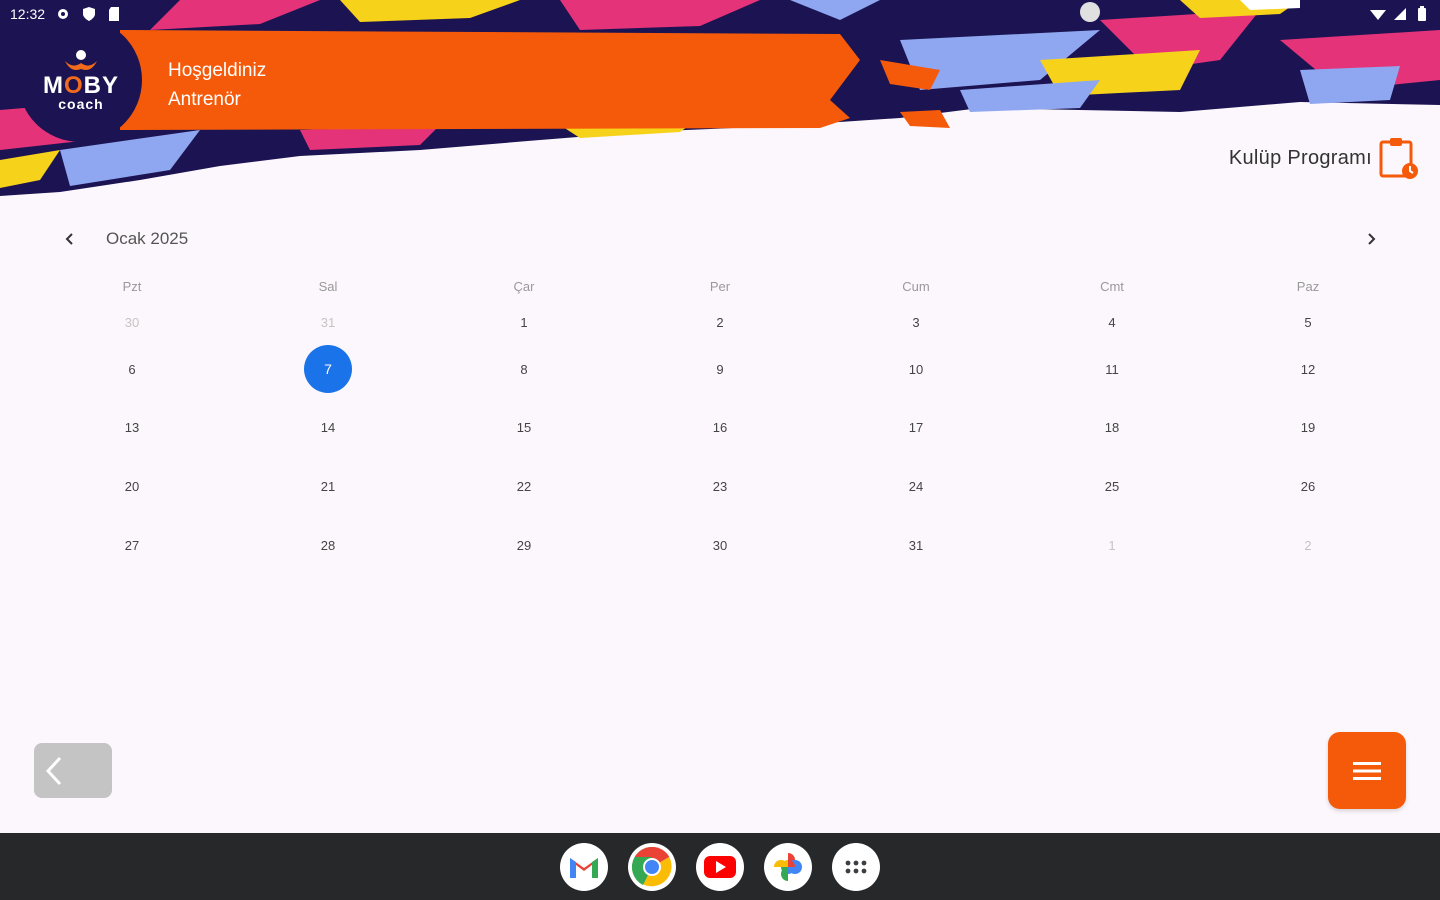 This screenshot has height=900, width=1440. Describe the element at coordinates (524, 369) in the screenshot. I see `calendar-day: 8` at that location.